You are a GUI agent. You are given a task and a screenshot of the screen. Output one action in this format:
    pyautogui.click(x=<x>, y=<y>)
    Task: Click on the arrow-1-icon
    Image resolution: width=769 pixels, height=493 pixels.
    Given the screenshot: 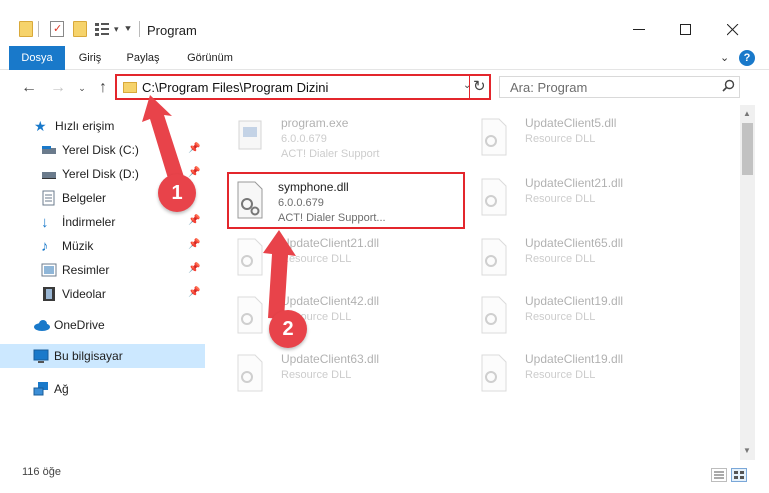 What is the action you would take?
    pyautogui.click(x=163, y=140)
    